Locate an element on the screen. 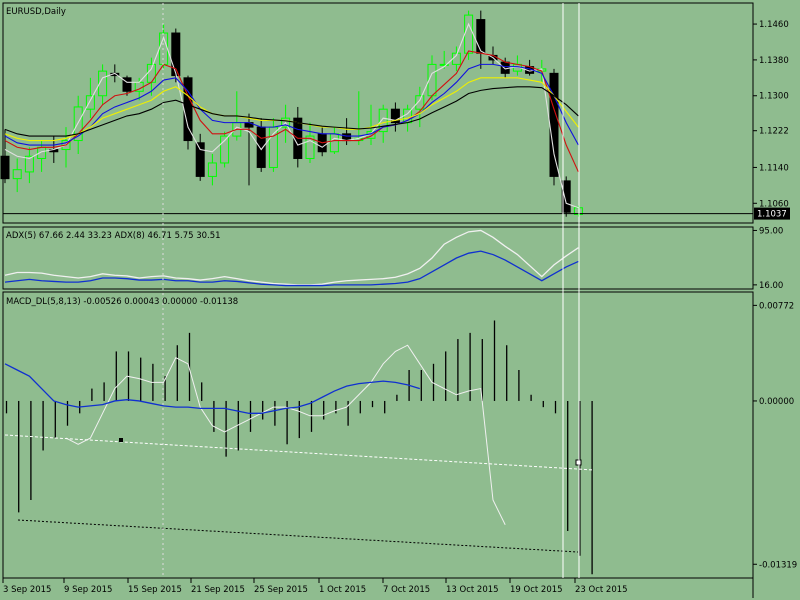 The image size is (800, 600). xtick-label: 25 Sep 2015 is located at coordinates (281, 590).